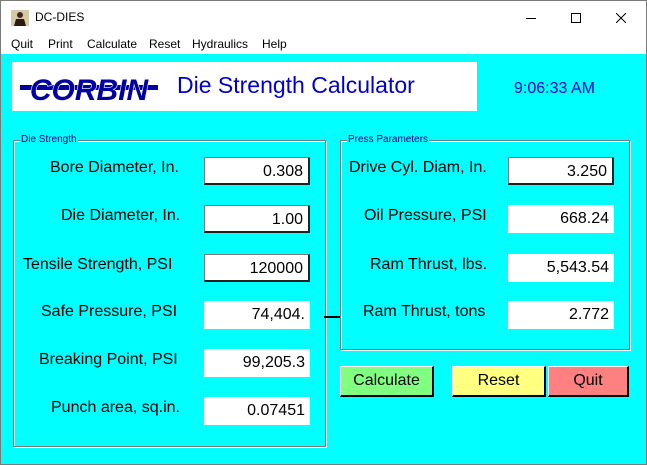  I want to click on ram-thrust-lbs-value: 5,543.54, so click(561, 268).